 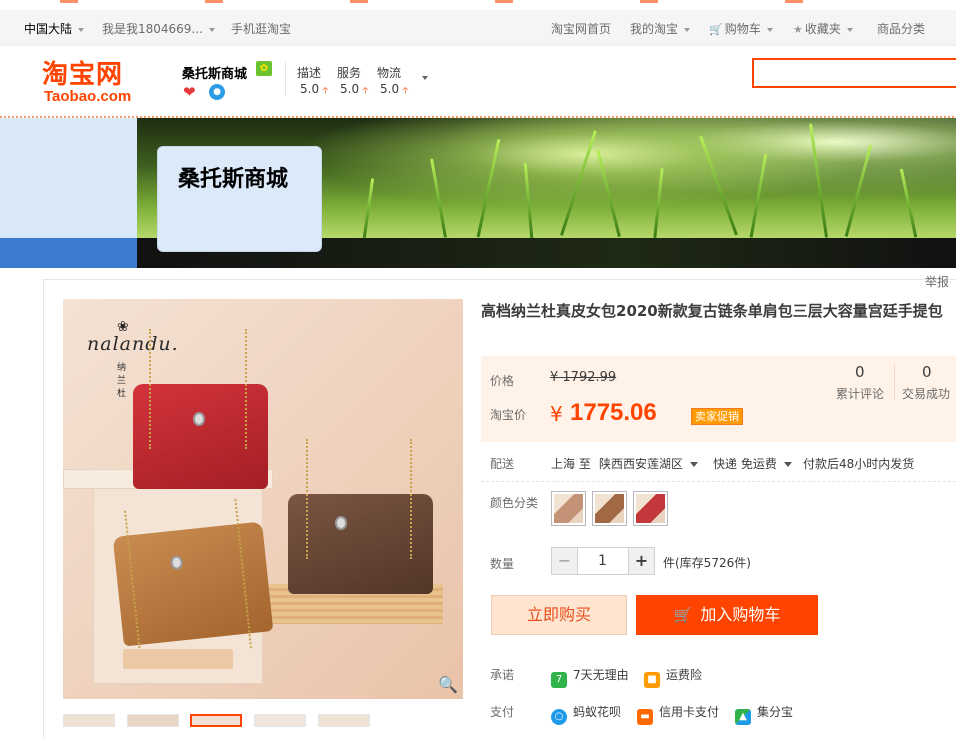 I want to click on shipping-method: 快递 免运费, so click(x=752, y=463).